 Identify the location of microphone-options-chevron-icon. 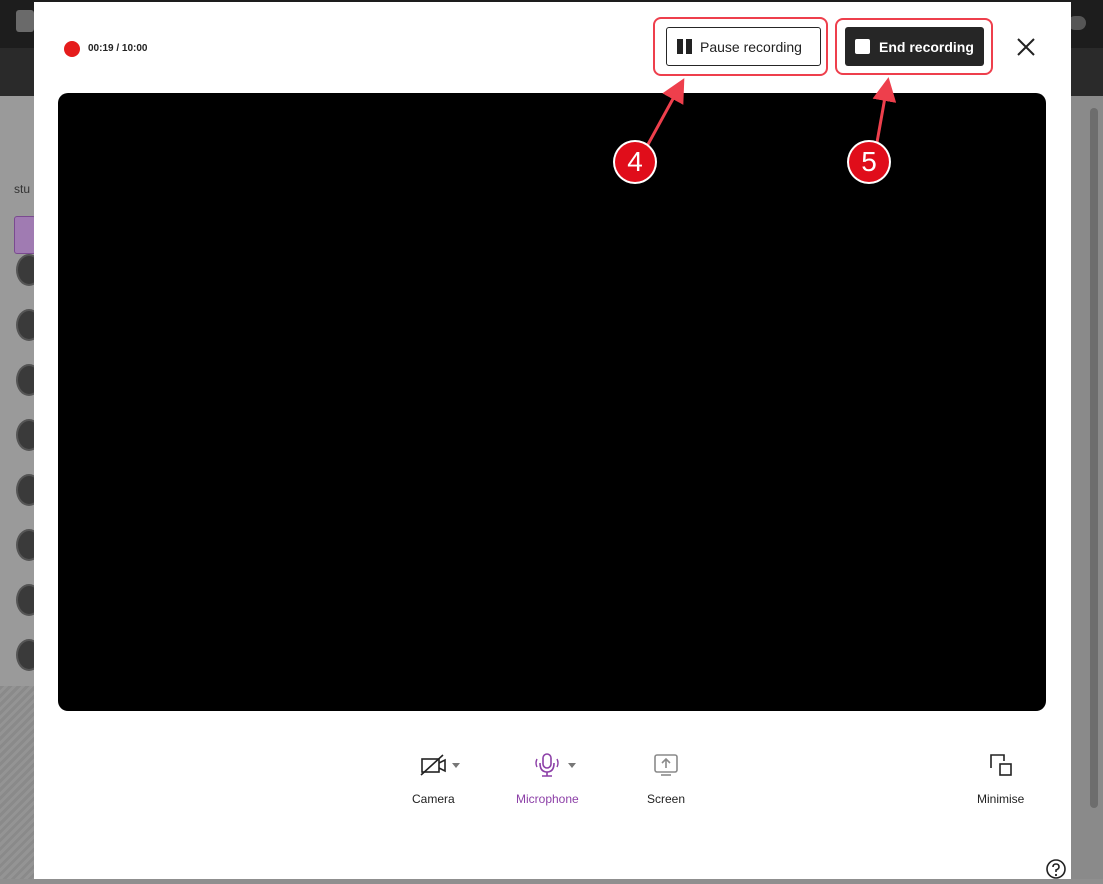
(572, 765).